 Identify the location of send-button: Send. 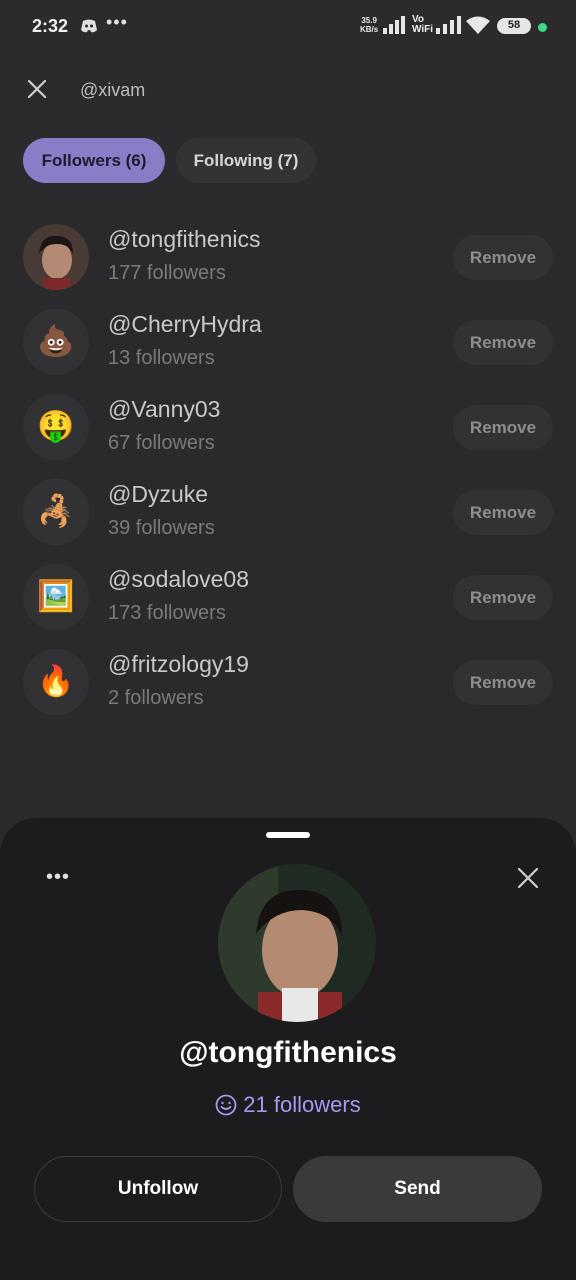
(417, 1189).